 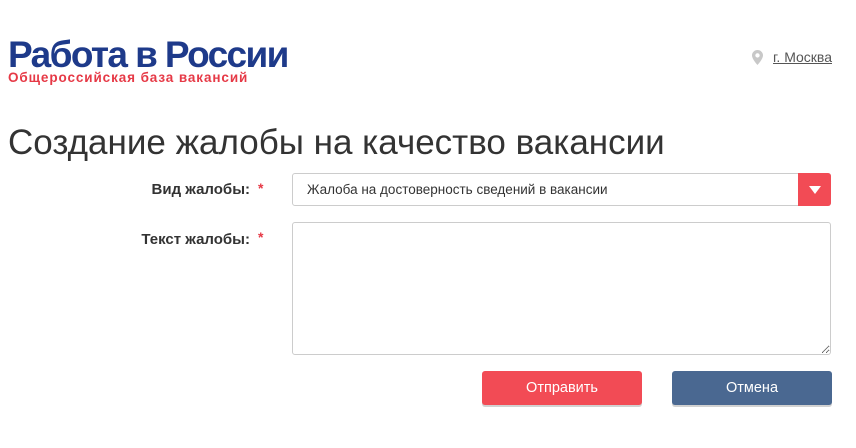 I want to click on chevron-down-icon, so click(x=814, y=189).